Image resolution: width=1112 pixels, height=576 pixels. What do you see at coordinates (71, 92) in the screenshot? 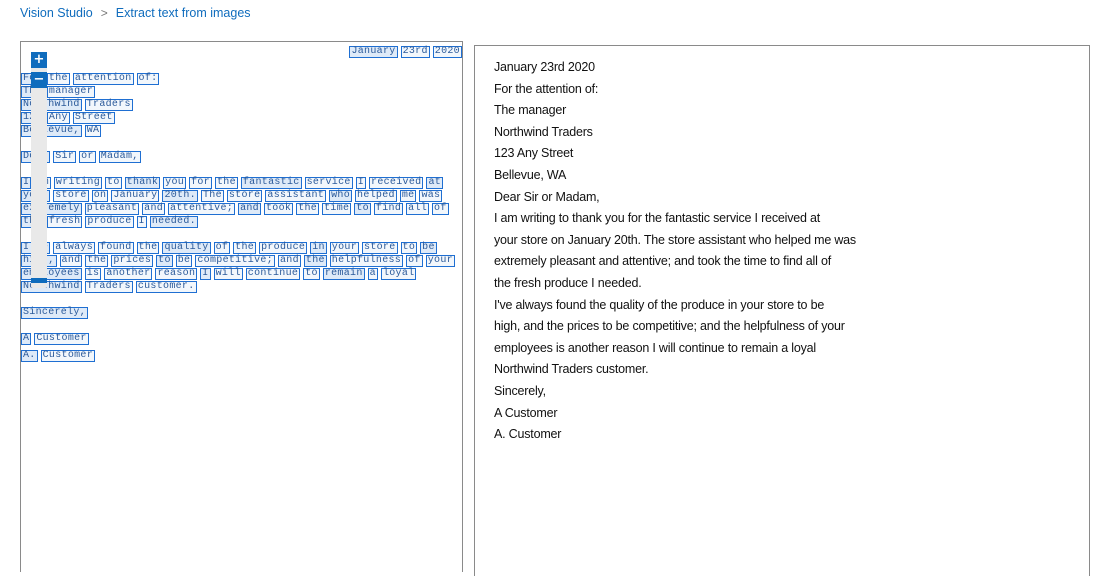
I see `word-bounding-box: manager` at bounding box center [71, 92].